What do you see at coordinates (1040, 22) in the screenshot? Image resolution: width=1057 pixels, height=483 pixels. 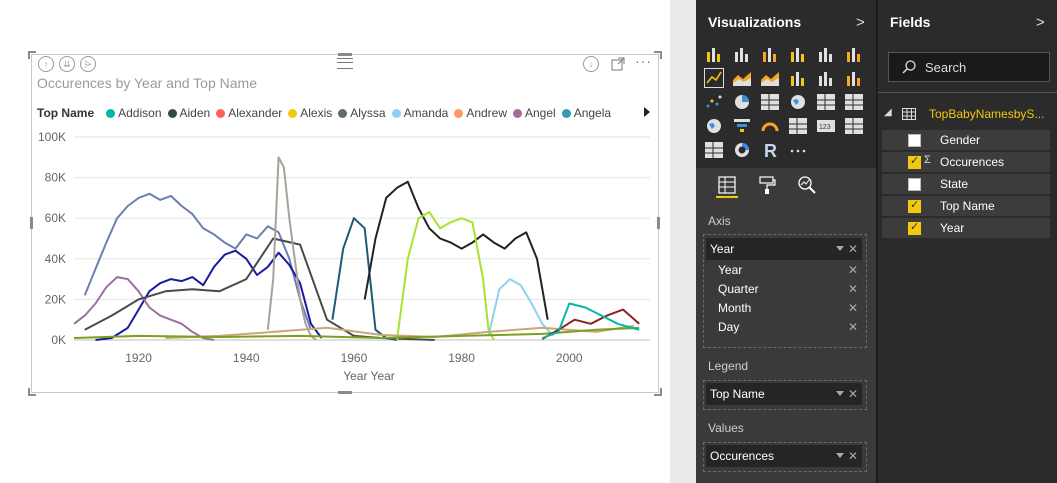 I see `fields-collapse-chevron-icon: >` at bounding box center [1040, 22].